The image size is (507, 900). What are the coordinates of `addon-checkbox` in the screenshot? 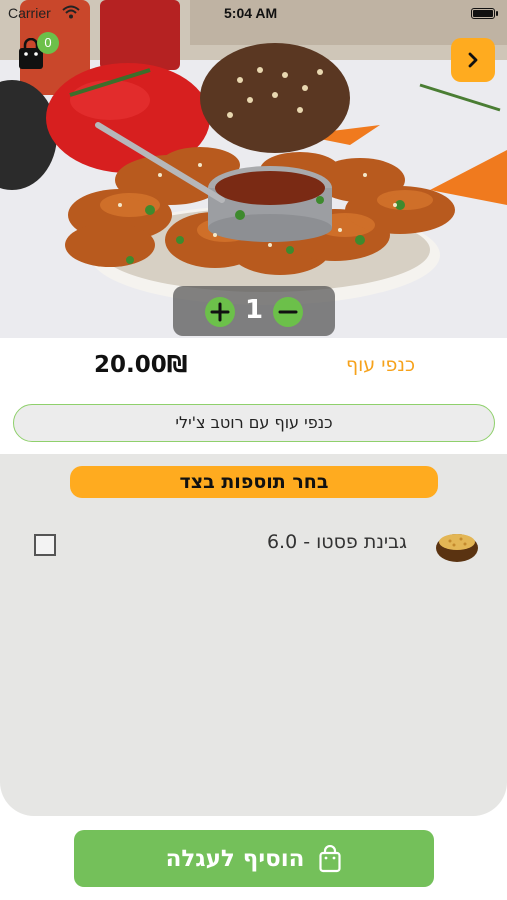 It's located at (45, 545).